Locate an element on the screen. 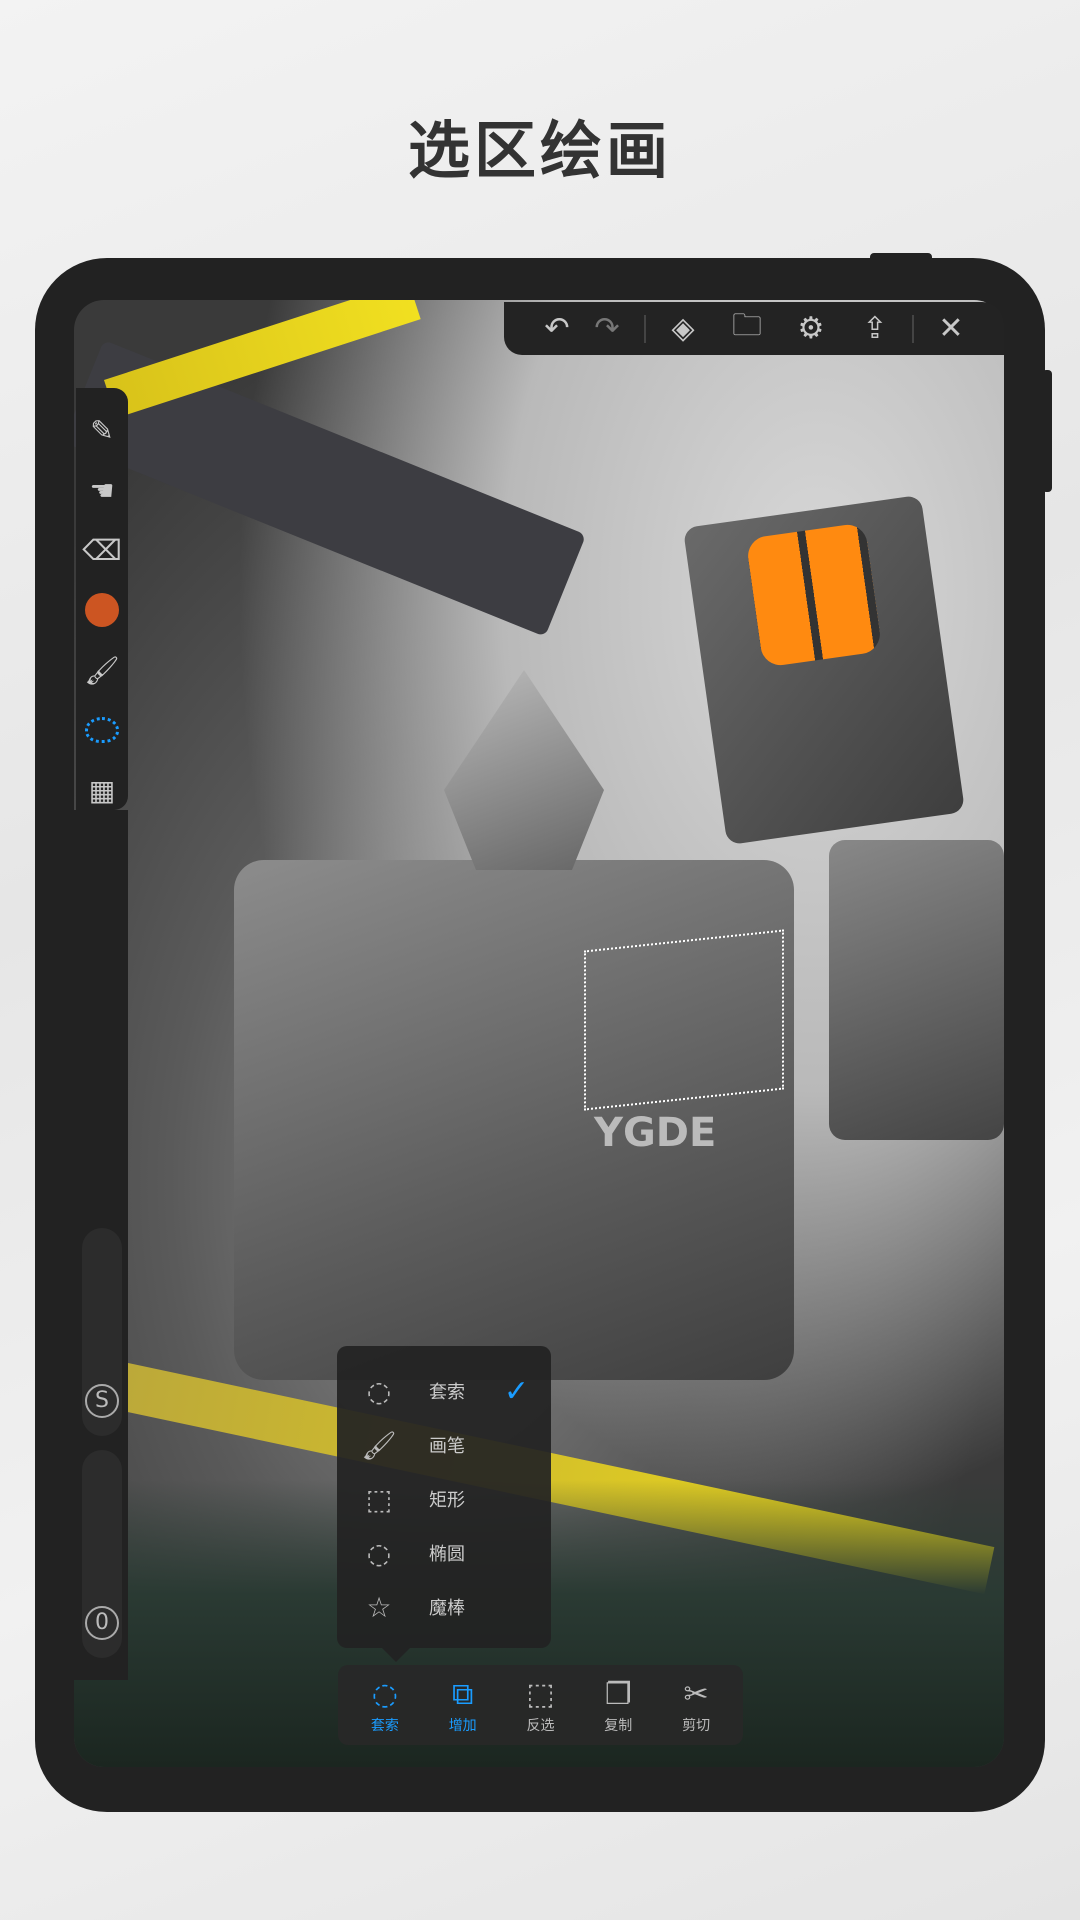  canvas-text: YGDE is located at coordinates (655, 1133).